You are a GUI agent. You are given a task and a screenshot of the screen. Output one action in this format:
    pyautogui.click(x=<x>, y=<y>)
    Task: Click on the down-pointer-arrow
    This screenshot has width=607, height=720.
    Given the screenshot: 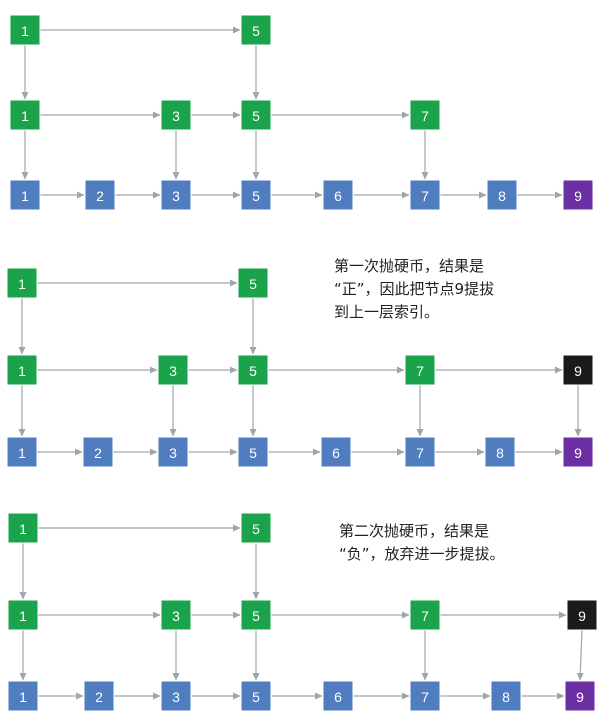 What is the action you would take?
    pyautogui.click(x=580, y=655)
    